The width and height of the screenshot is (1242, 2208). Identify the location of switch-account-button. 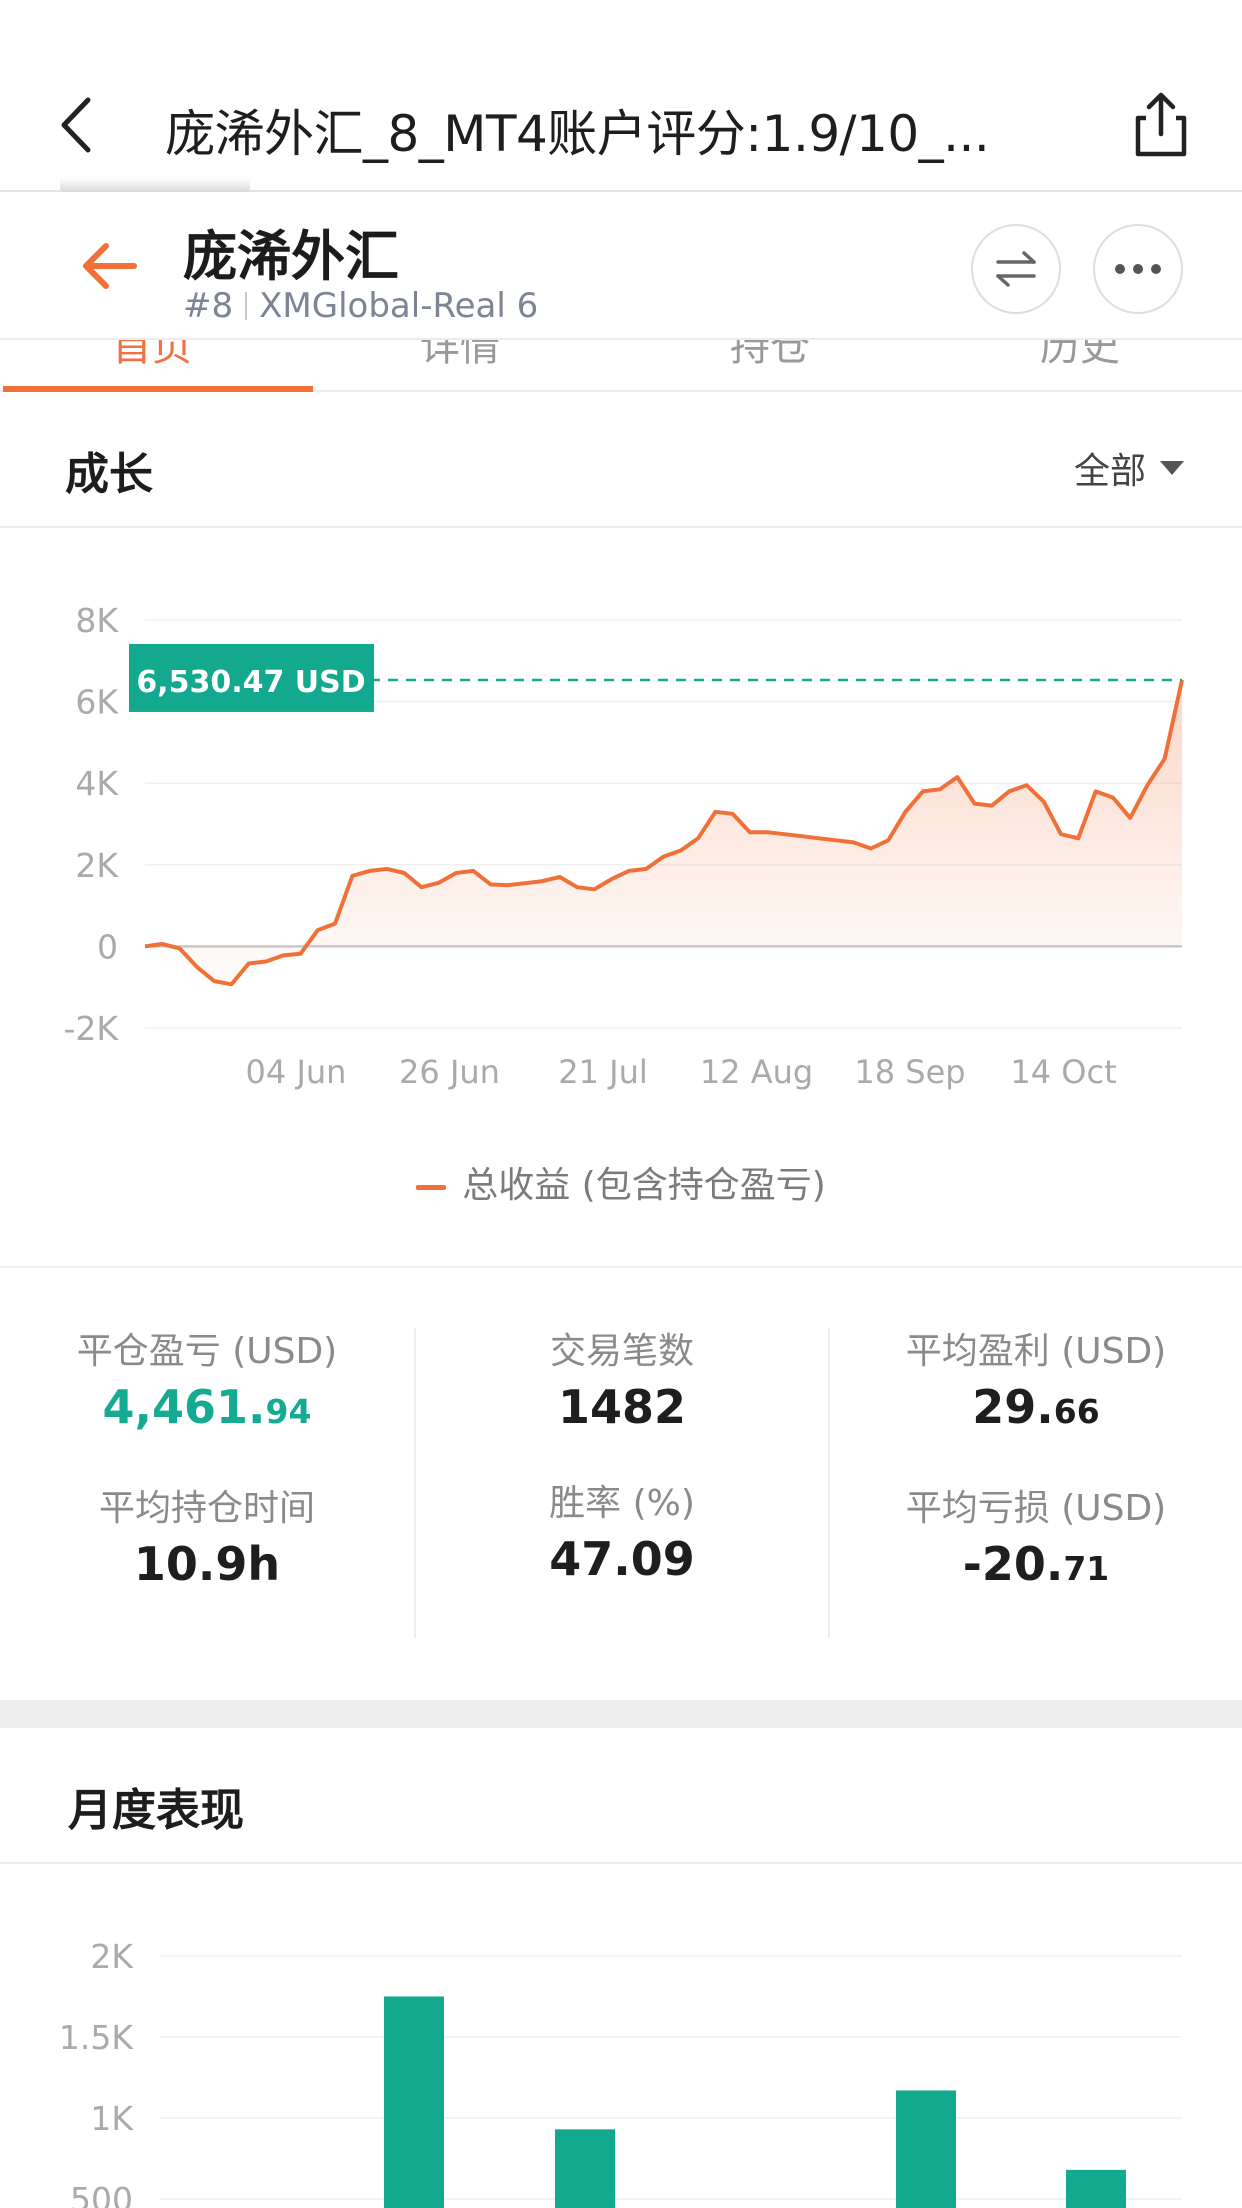
(1016, 269).